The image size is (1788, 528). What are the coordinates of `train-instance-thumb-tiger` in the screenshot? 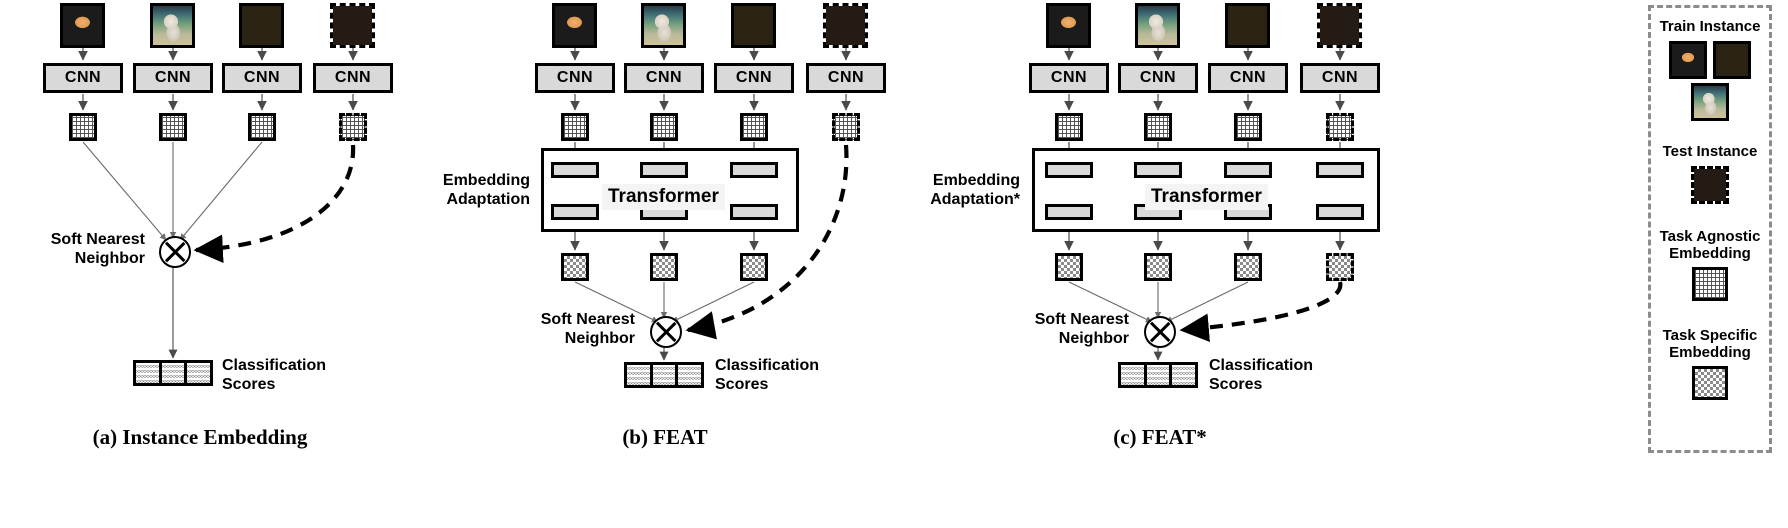 It's located at (1068, 25).